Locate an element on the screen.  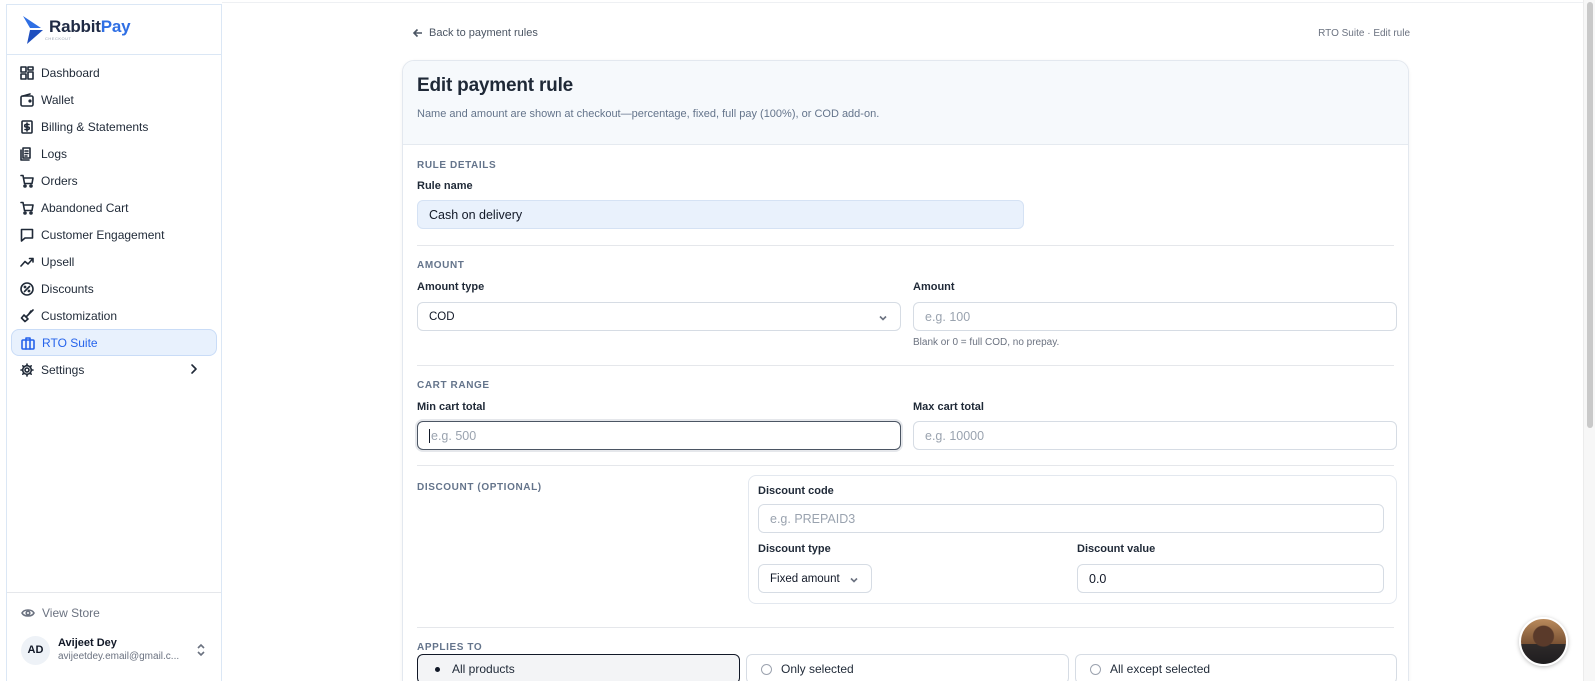
sidebar-item-billing: Billing & Statements is located at coordinates (114, 126).